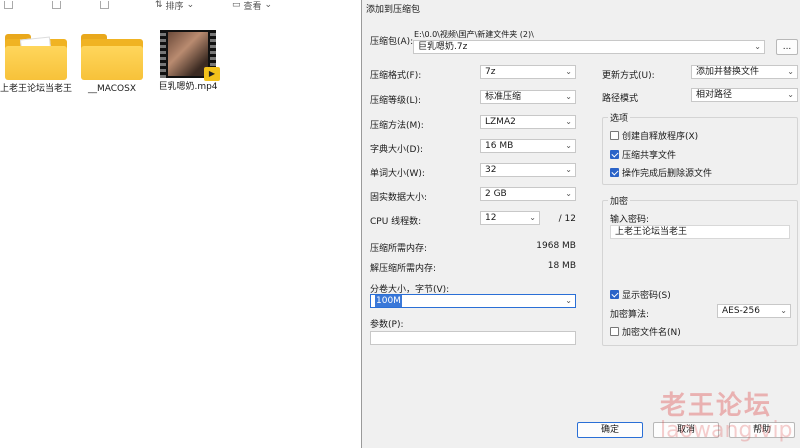 This screenshot has width=800, height=448. I want to click on archive-label: 压缩包(A):, so click(392, 42).